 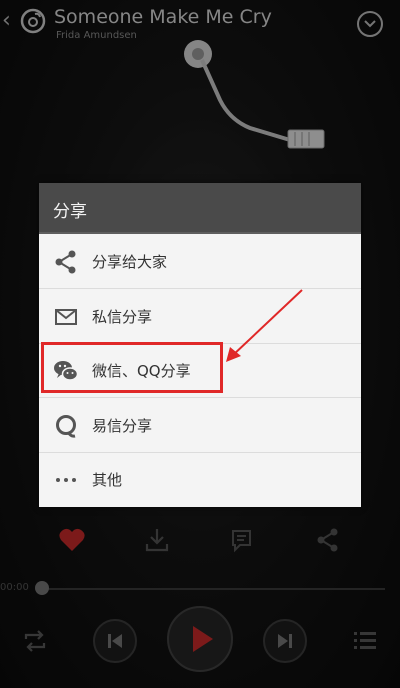 I want to click on share-icon, so click(x=65, y=262).